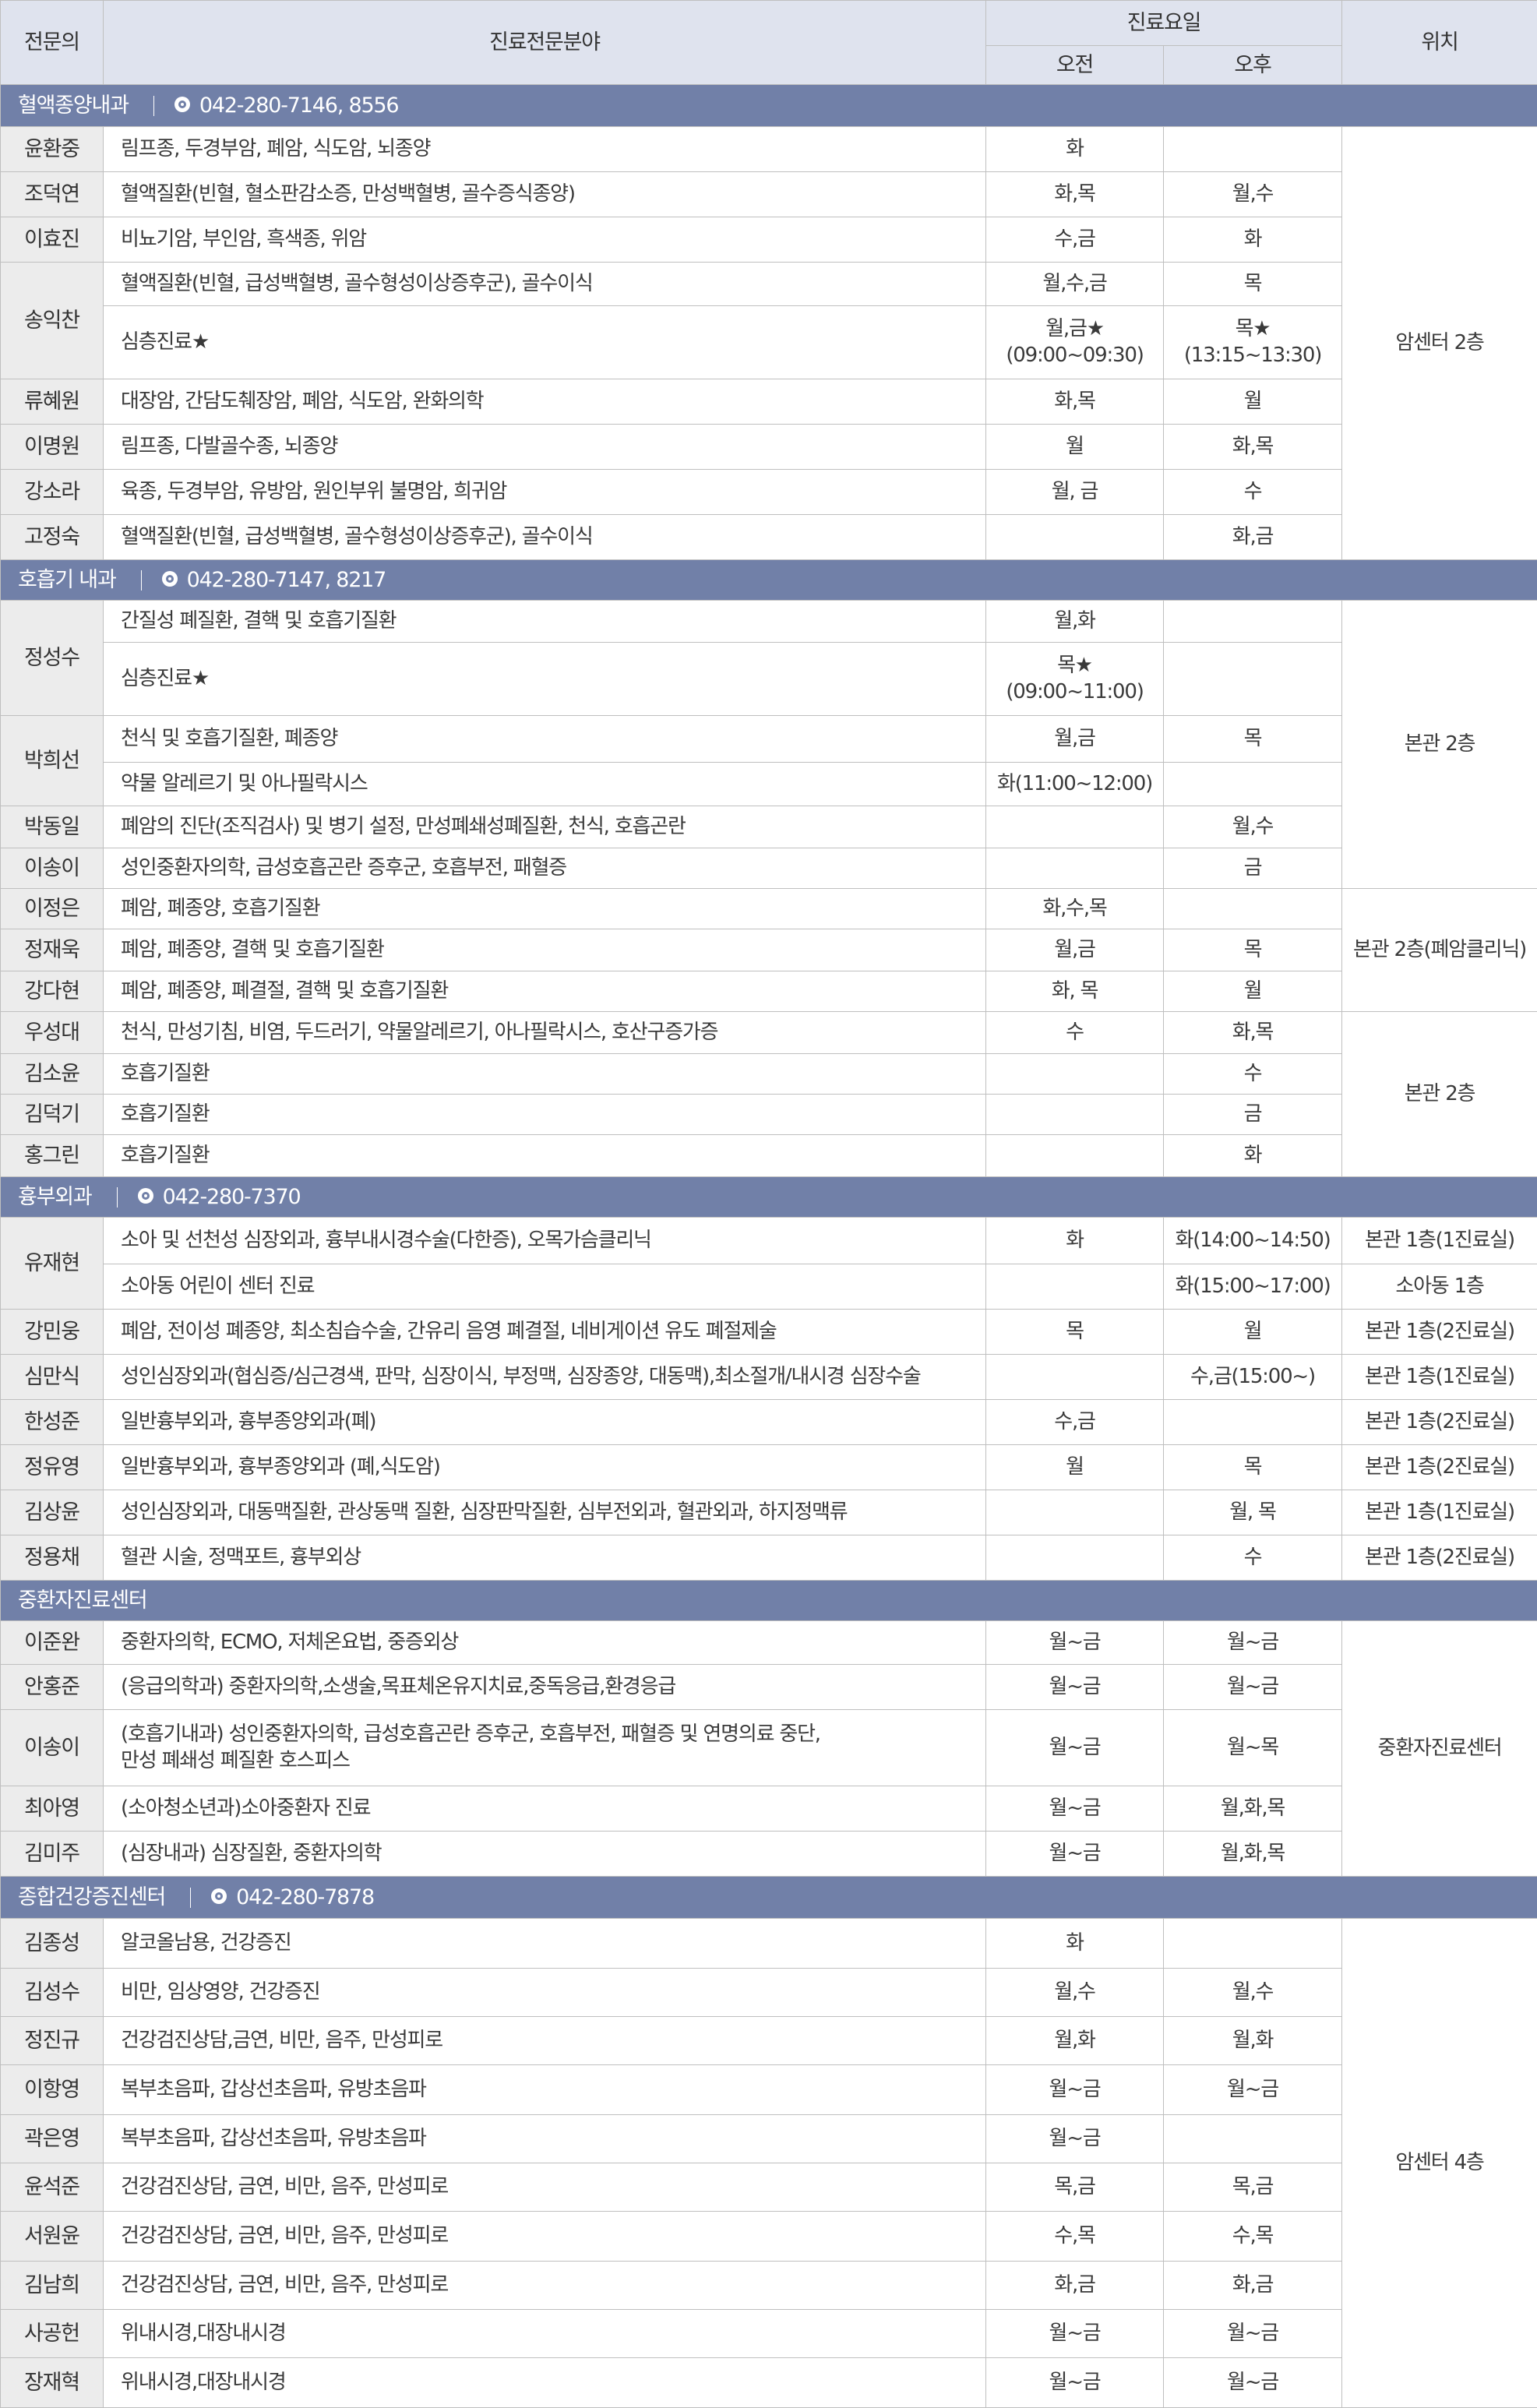 The width and height of the screenshot is (1537, 2408). I want to click on table-row: 정용채 혈관 시술, 정맥포트, 흉부외상 수 본관 1층(2진료실), so click(769, 1558).